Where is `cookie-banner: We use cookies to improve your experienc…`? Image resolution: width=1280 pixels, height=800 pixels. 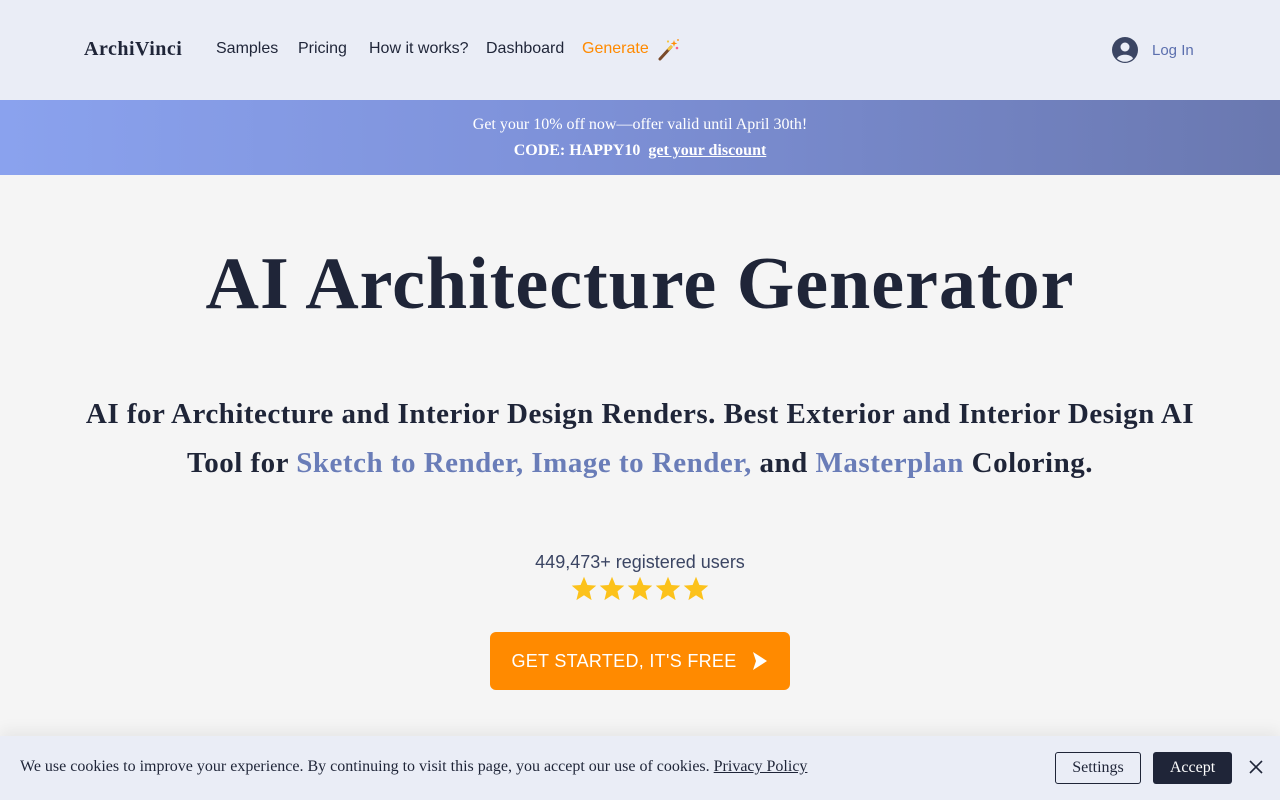 cookie-banner: We use cookies to improve your experienc… is located at coordinates (640, 768).